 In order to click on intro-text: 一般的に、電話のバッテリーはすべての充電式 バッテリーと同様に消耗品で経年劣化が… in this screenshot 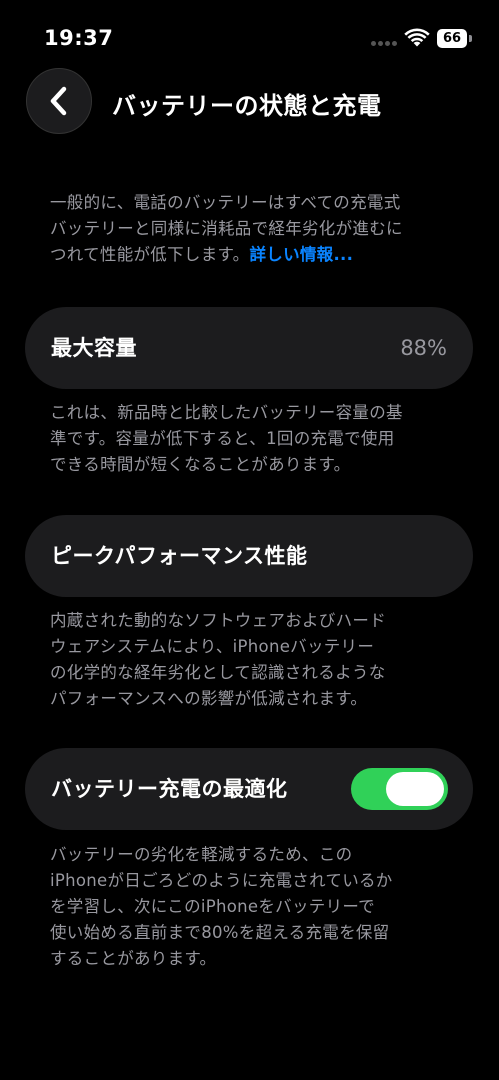, I will do `click(255, 229)`.